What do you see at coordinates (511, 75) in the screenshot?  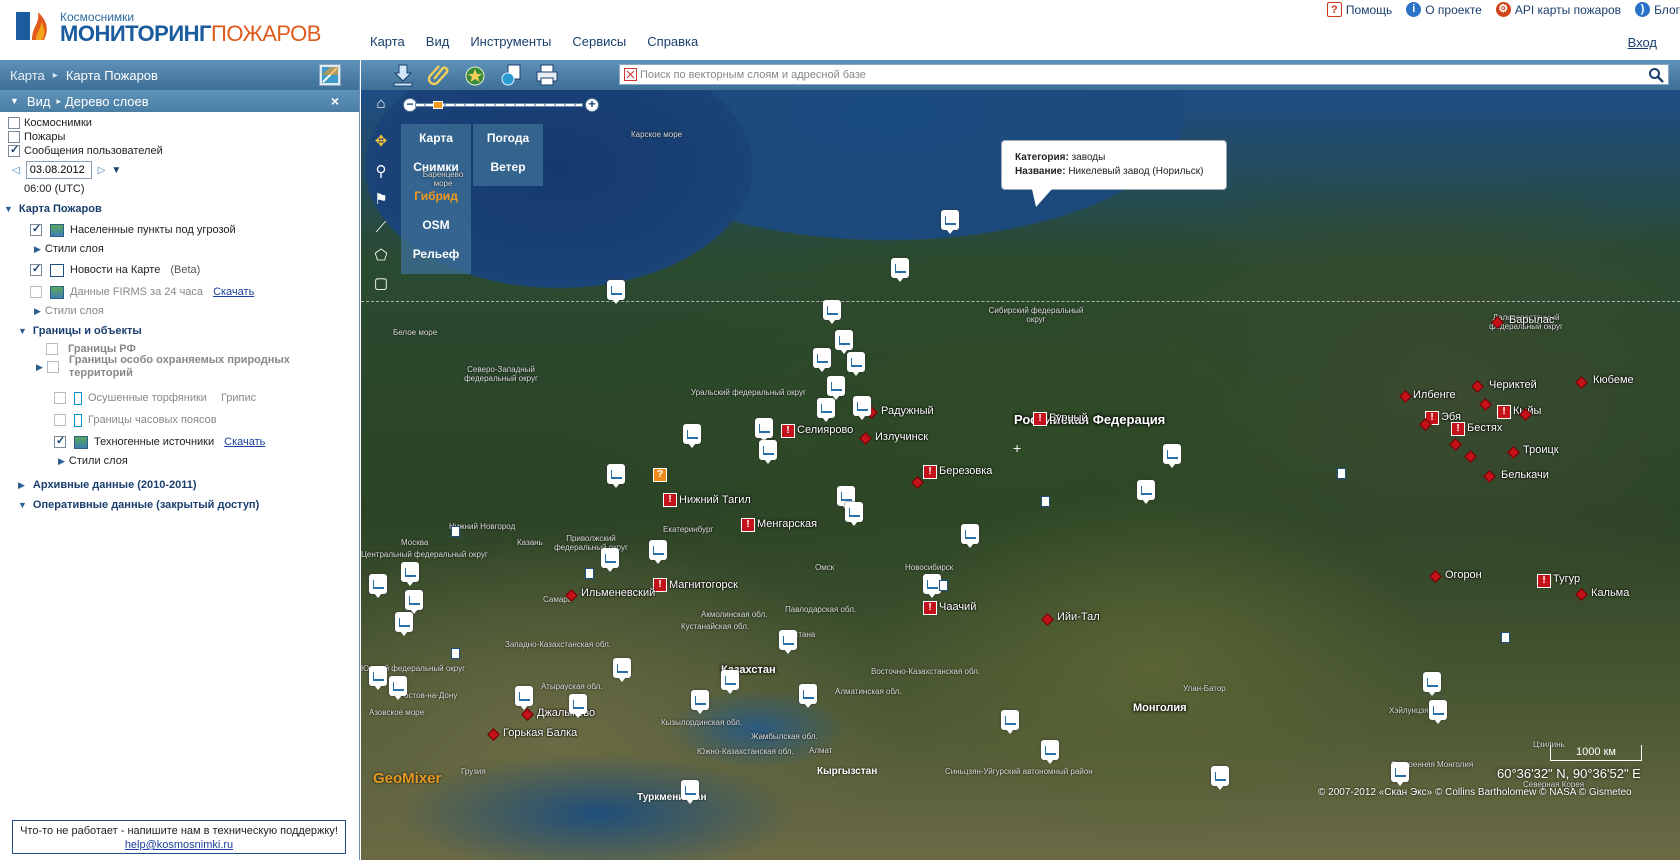 I see `share-icon` at bounding box center [511, 75].